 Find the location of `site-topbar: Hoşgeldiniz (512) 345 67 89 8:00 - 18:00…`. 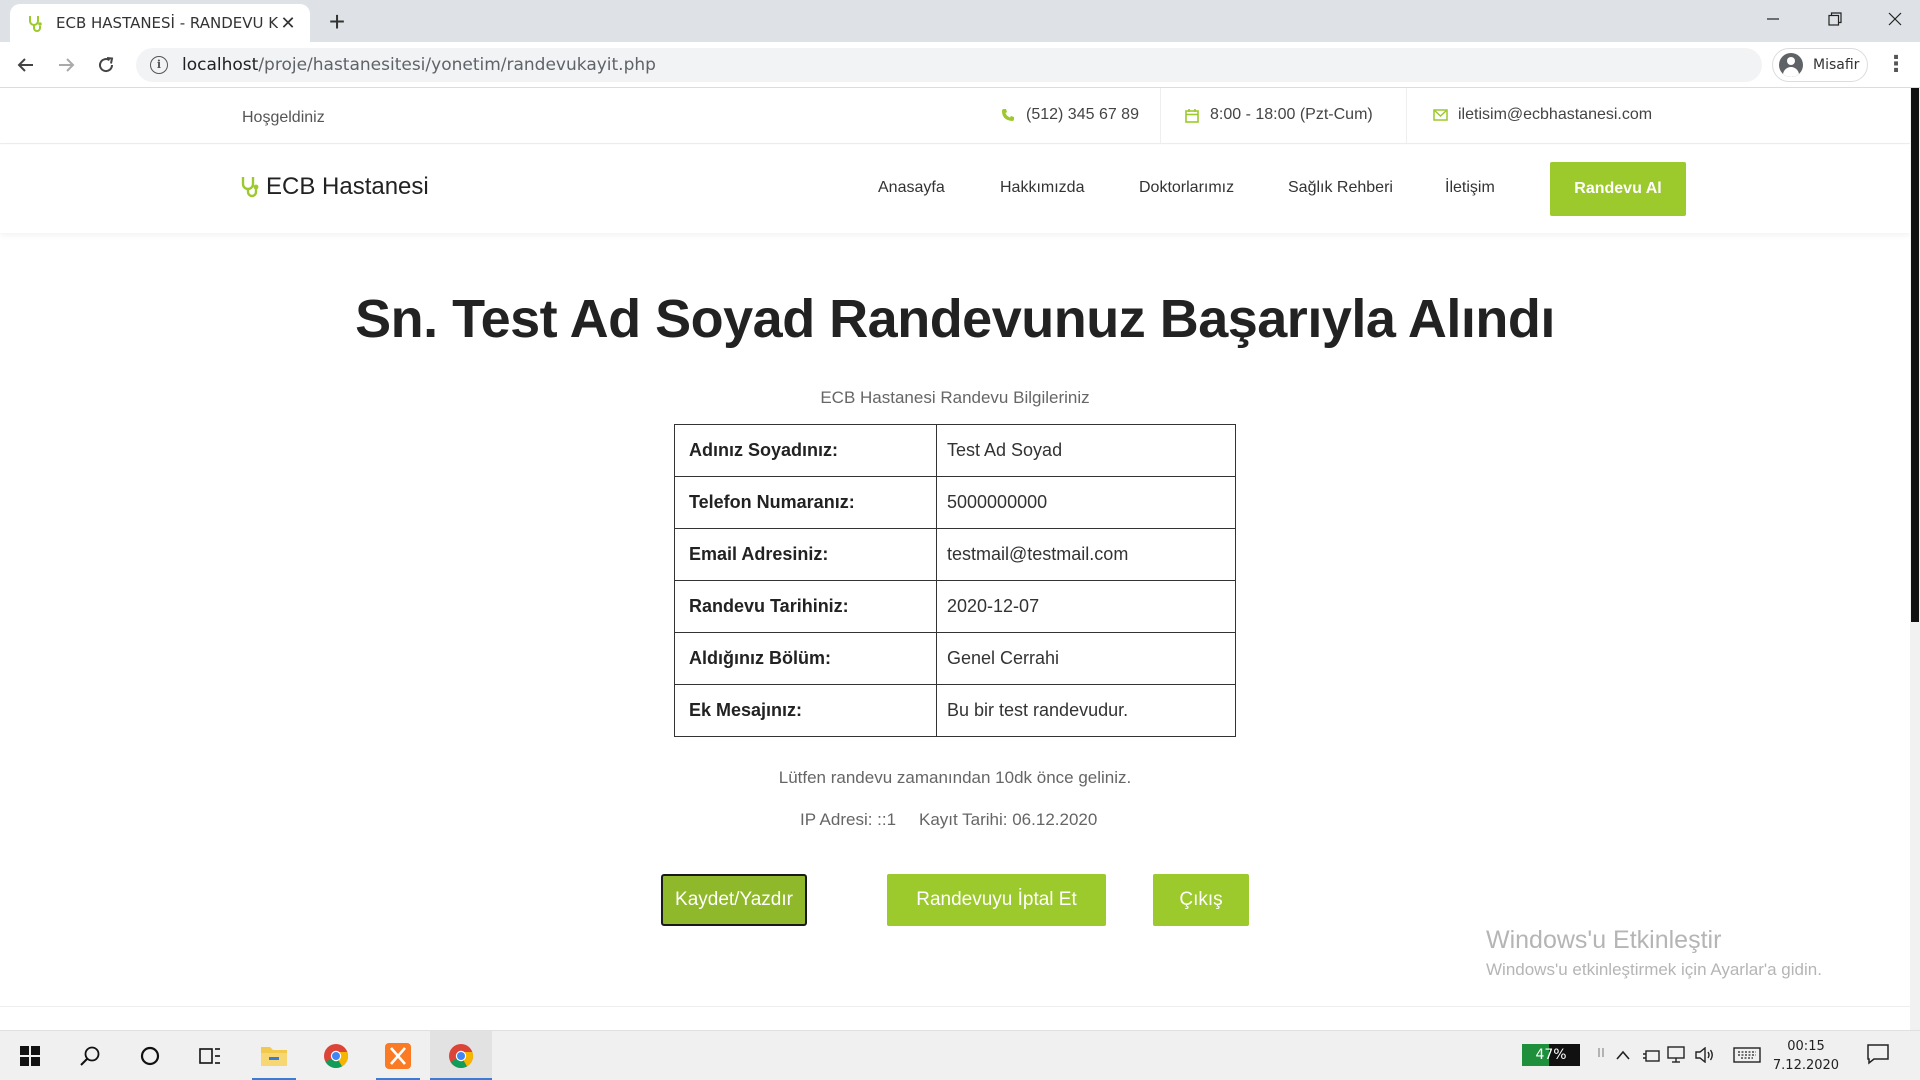

site-topbar: Hoşgeldiniz (512) 345 67 89 8:00 - 18:00… is located at coordinates (955, 116).